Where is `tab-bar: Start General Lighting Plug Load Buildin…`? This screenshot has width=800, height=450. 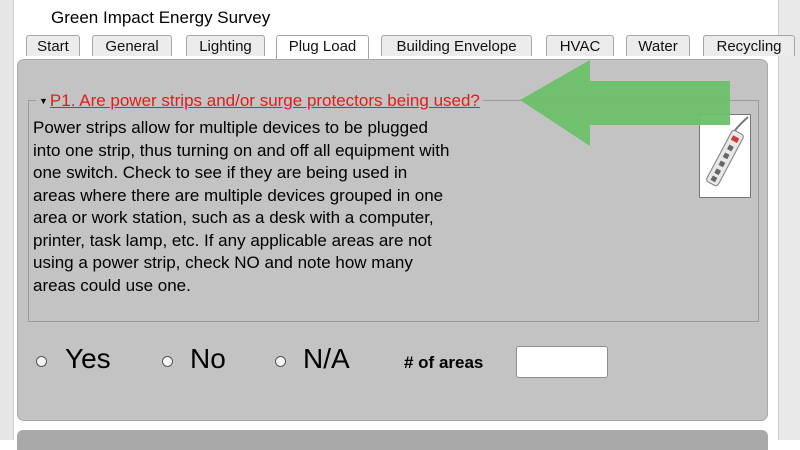 tab-bar: Start General Lighting Plug Load Buildin… is located at coordinates (400, 47).